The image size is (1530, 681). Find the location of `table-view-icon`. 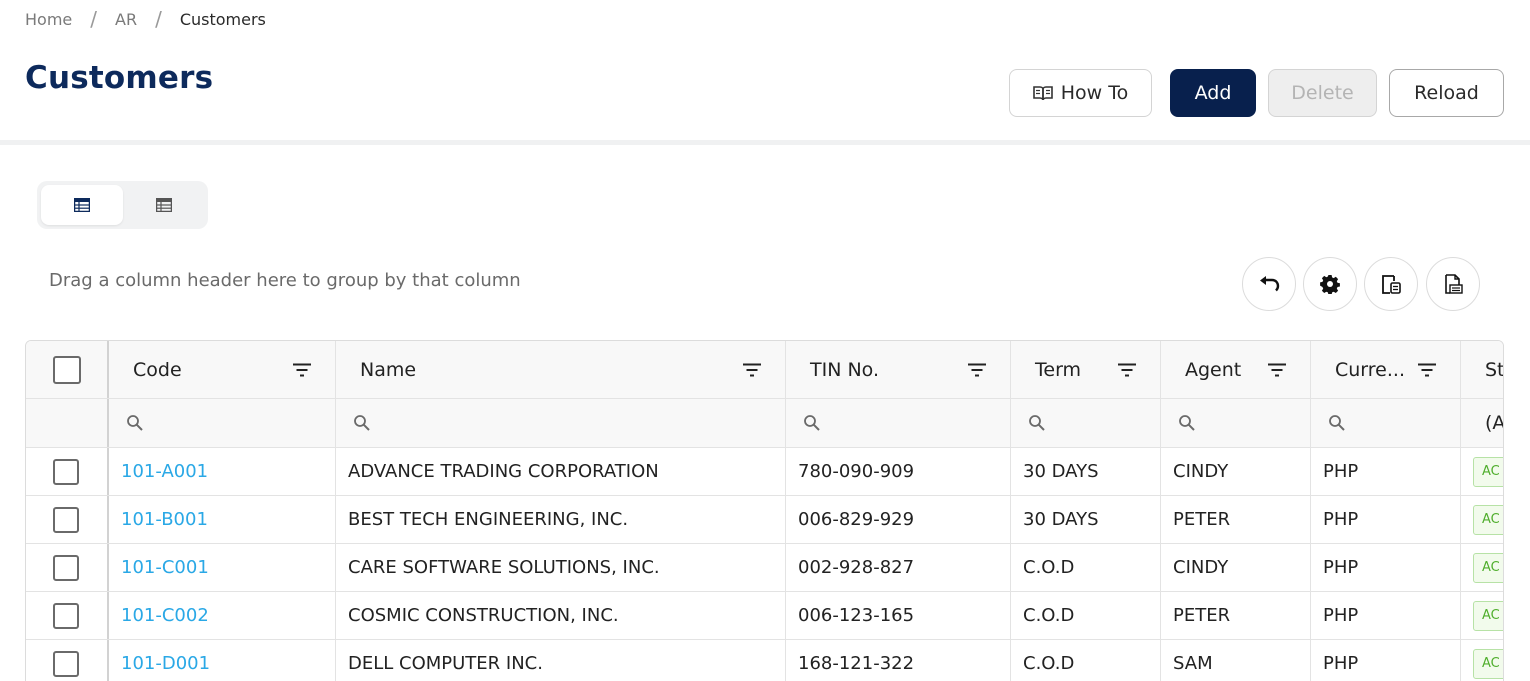

table-view-icon is located at coordinates (82, 205).